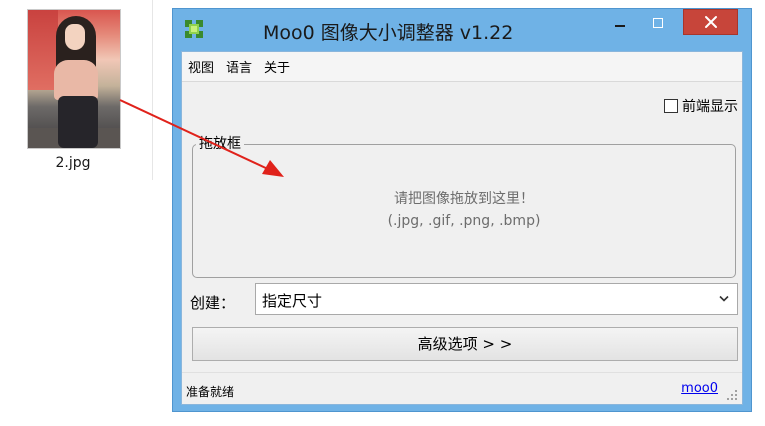  Describe the element at coordinates (241, 66) in the screenshot. I see `menu-item-language: 语言` at that location.